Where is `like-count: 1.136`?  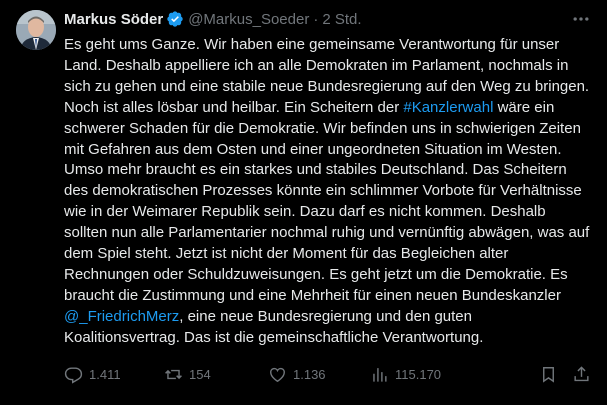
like-count: 1.136 is located at coordinates (309, 374).